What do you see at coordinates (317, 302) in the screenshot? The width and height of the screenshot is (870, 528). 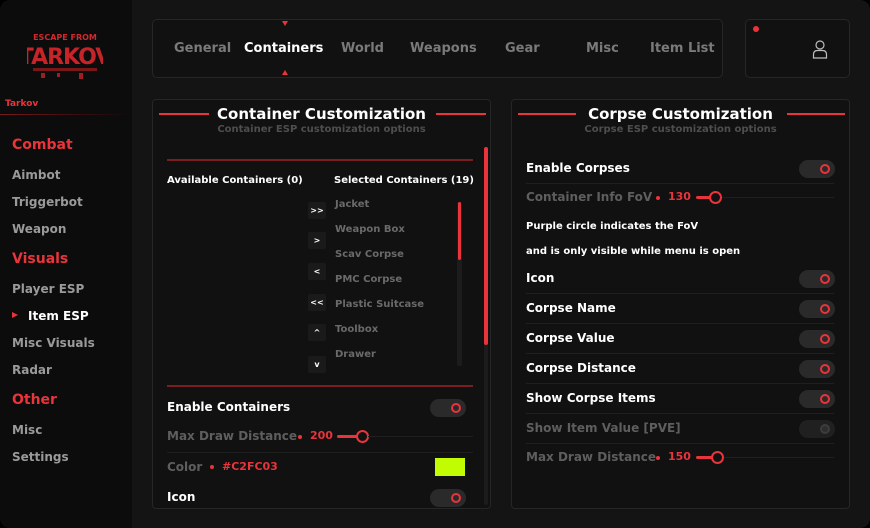 I see `move-all-left-button: <<` at bounding box center [317, 302].